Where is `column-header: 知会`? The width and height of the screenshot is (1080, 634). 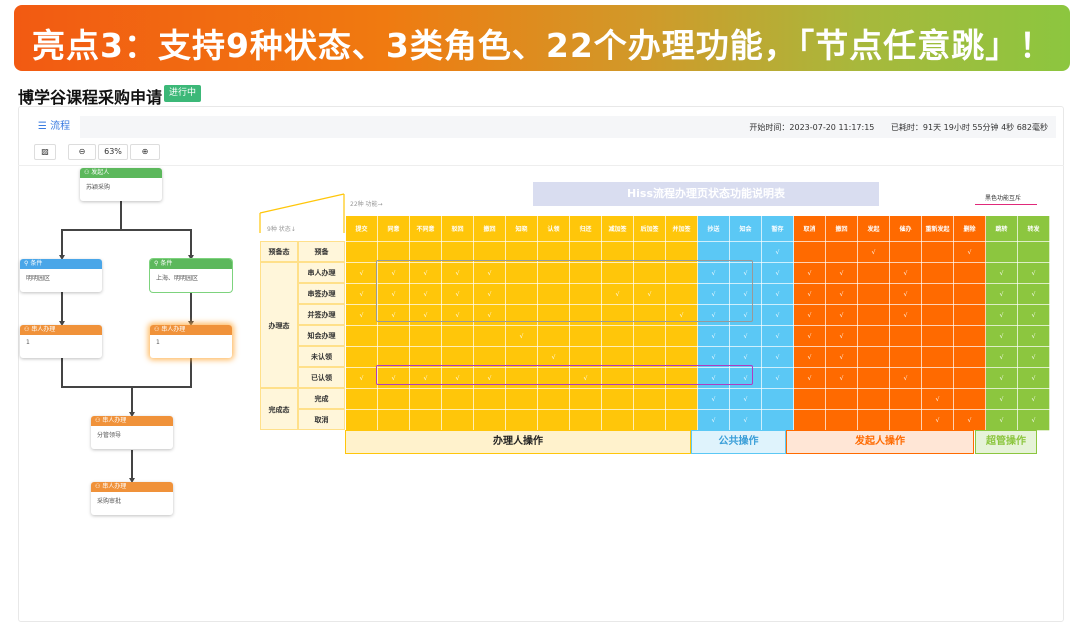
column-header: 知会 is located at coordinates (745, 228).